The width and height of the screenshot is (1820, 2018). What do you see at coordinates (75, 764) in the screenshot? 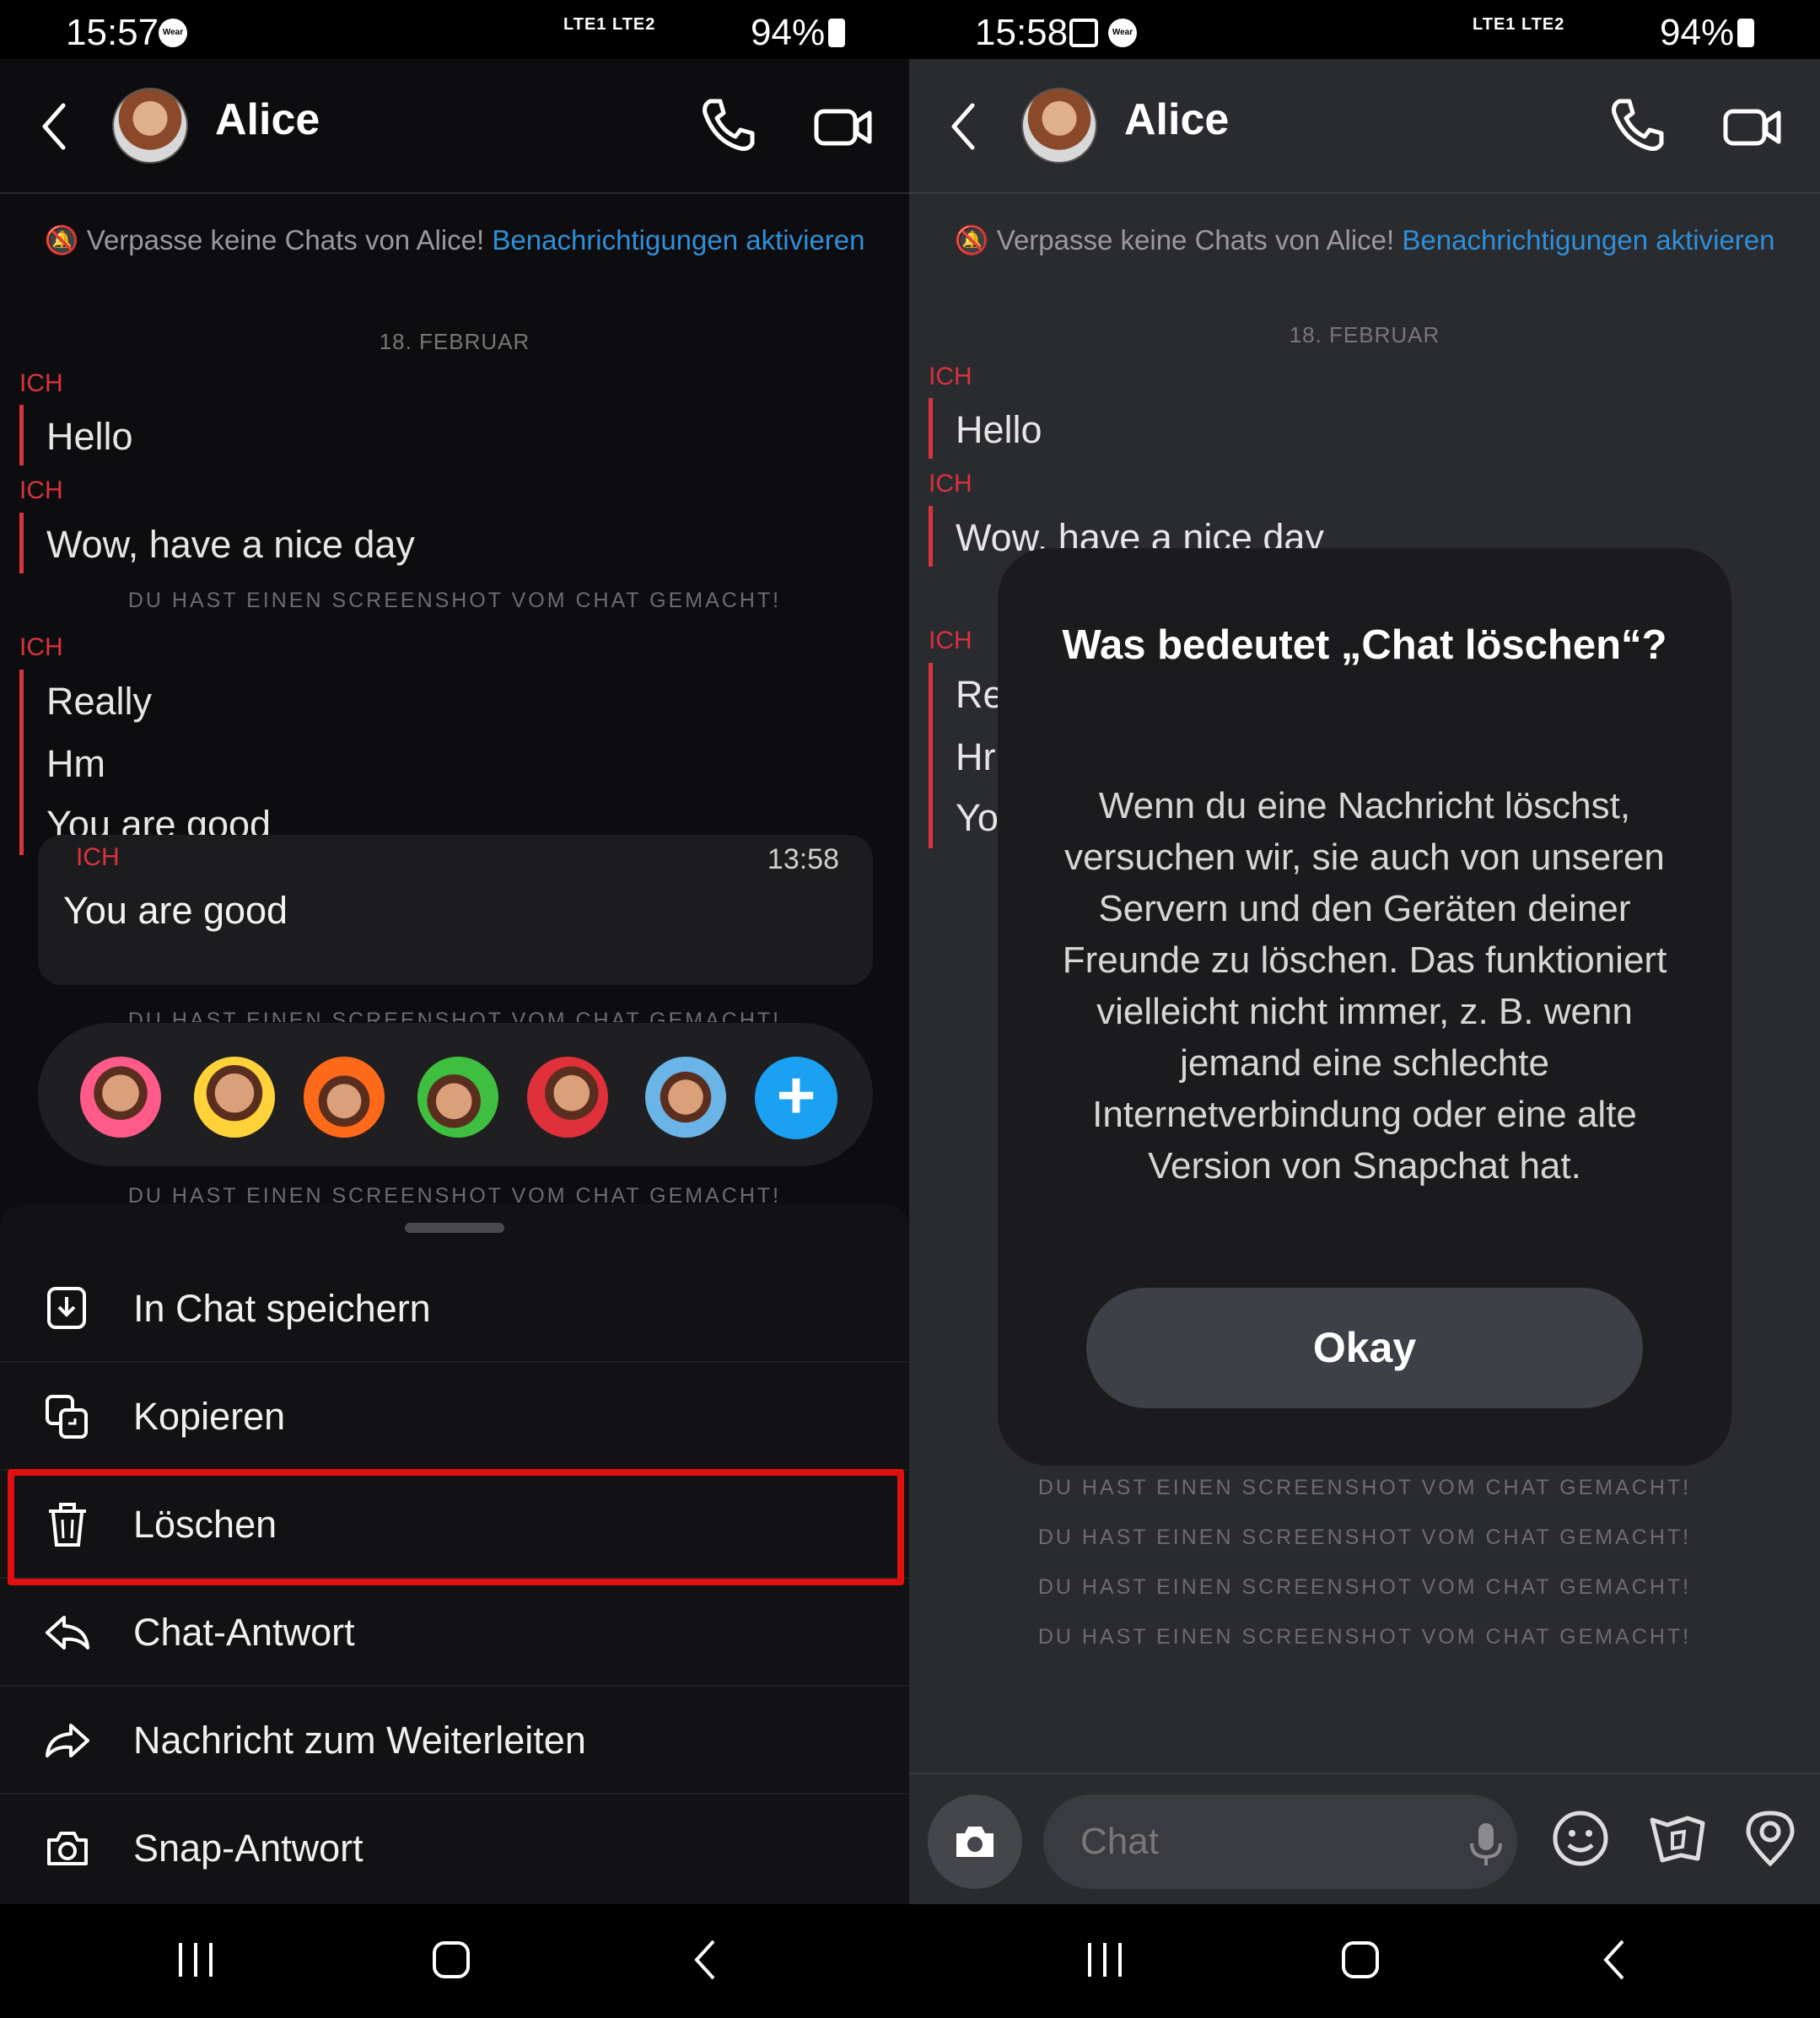
I see `message-text: Hm` at bounding box center [75, 764].